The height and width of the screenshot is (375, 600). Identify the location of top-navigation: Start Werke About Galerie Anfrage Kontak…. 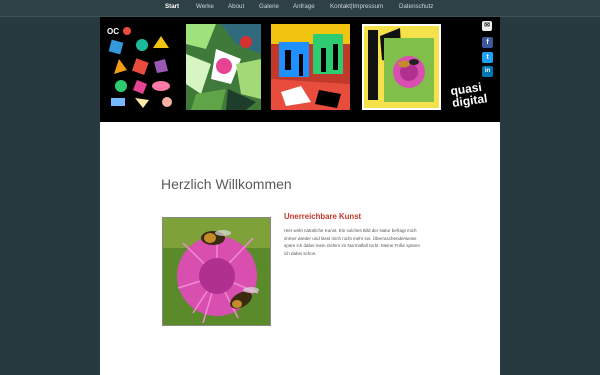
(300, 8).